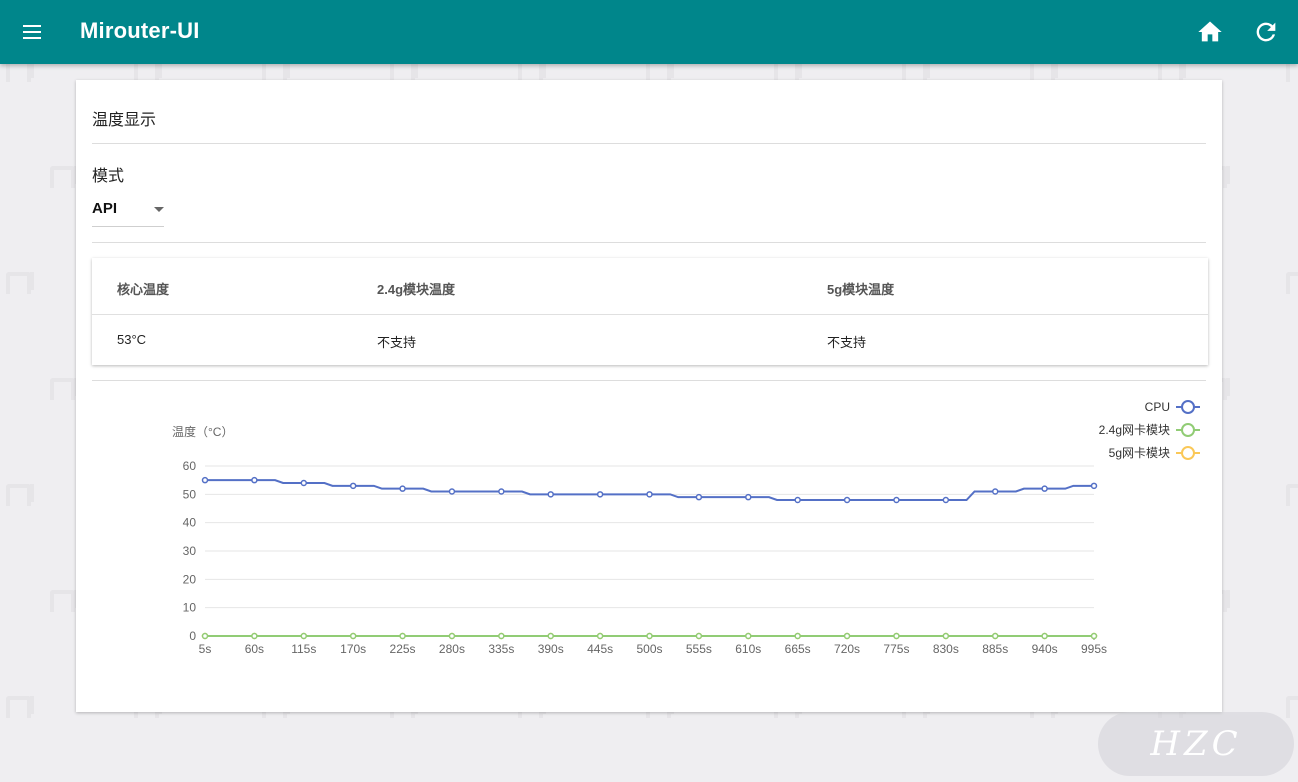  I want to click on x-tick-label: 885s, so click(995, 649).